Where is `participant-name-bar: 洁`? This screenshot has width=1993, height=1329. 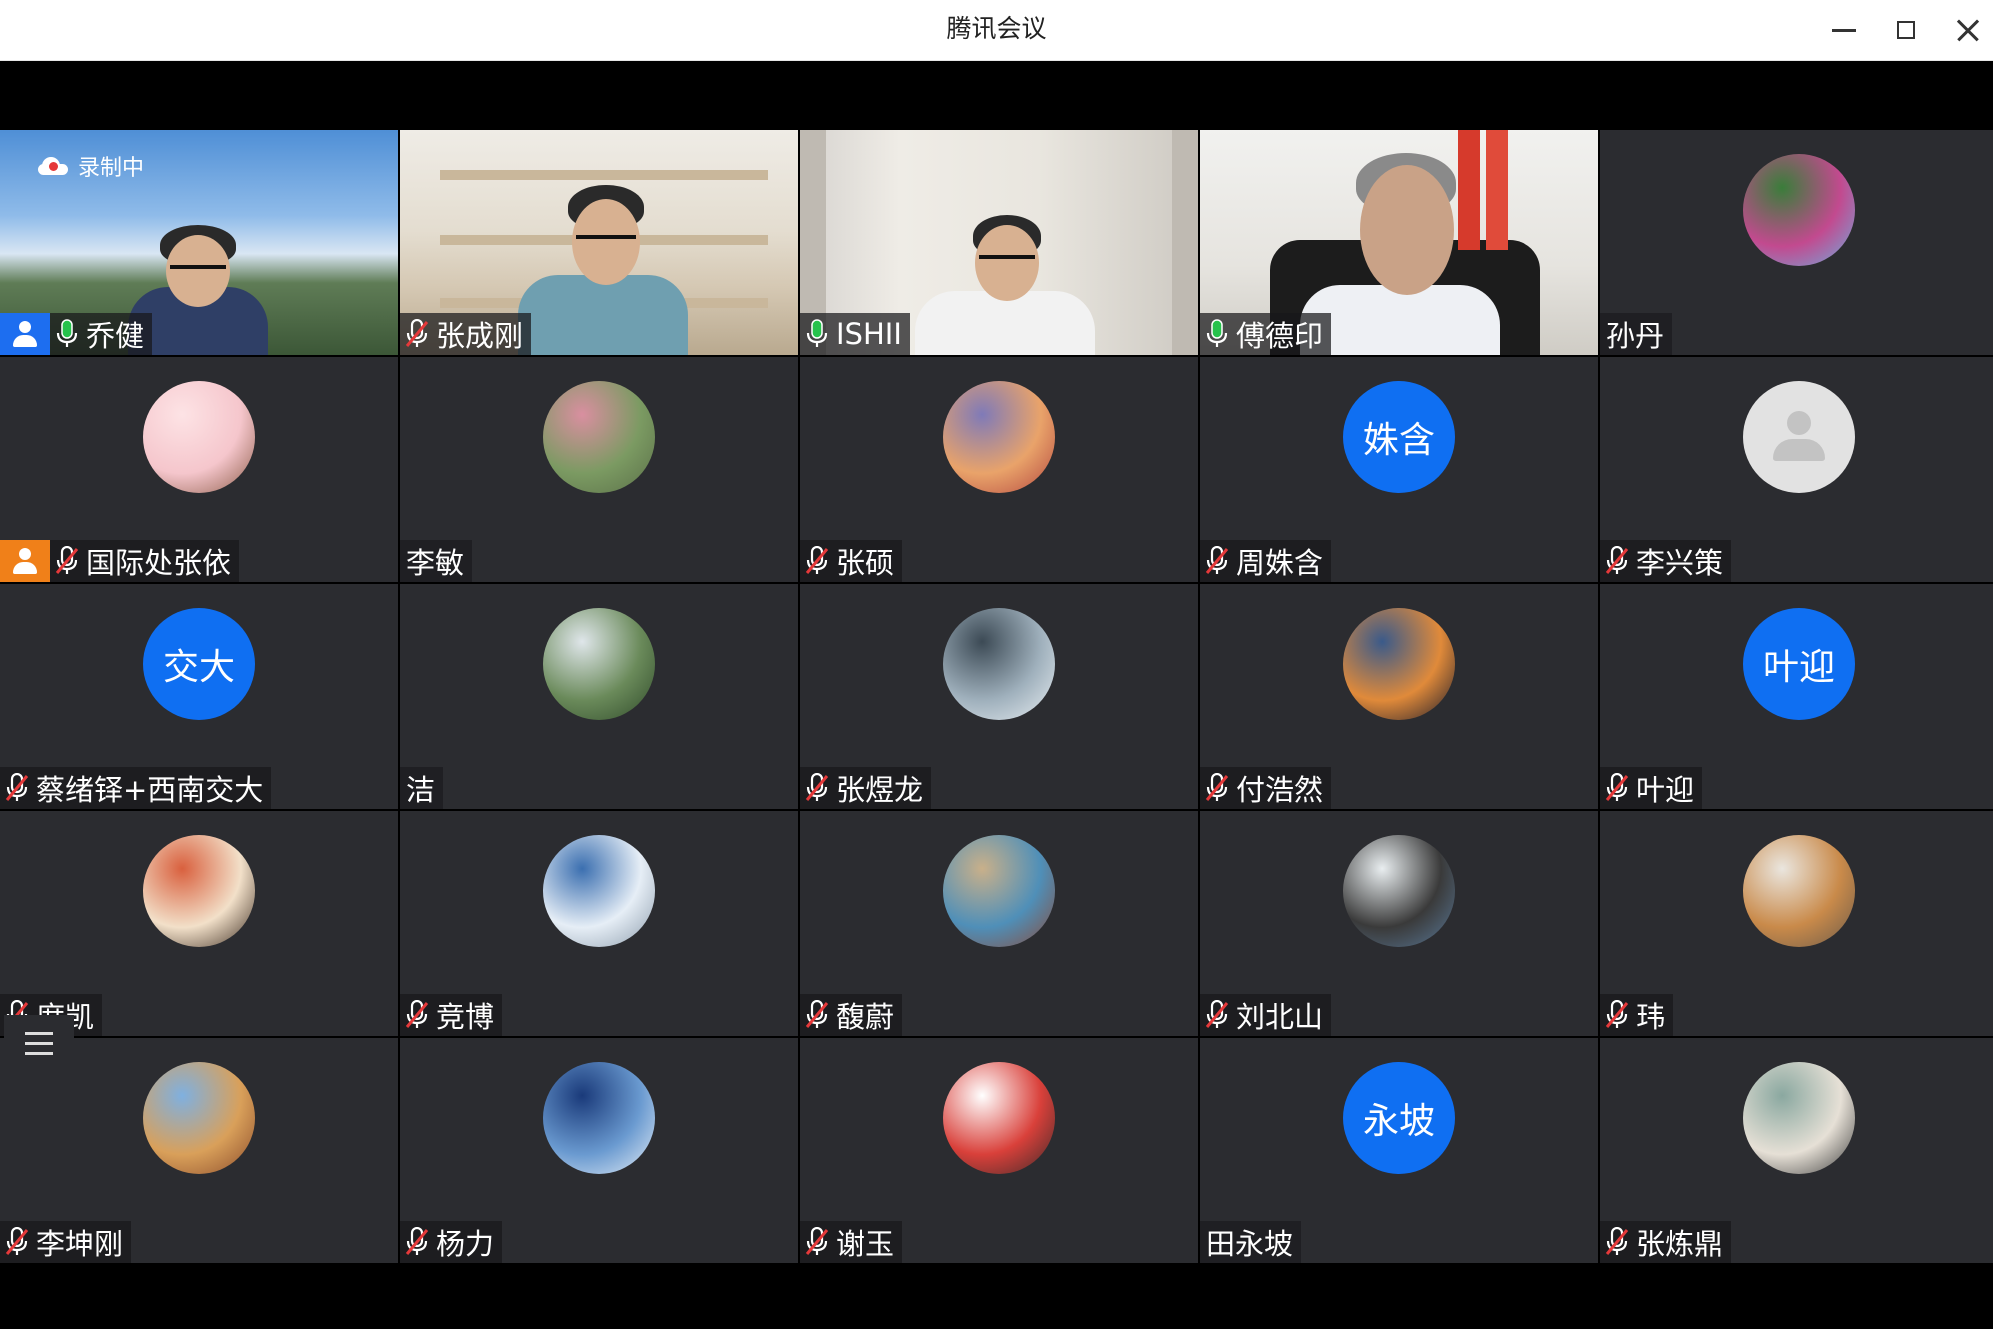
participant-name-bar: 洁 is located at coordinates (422, 788).